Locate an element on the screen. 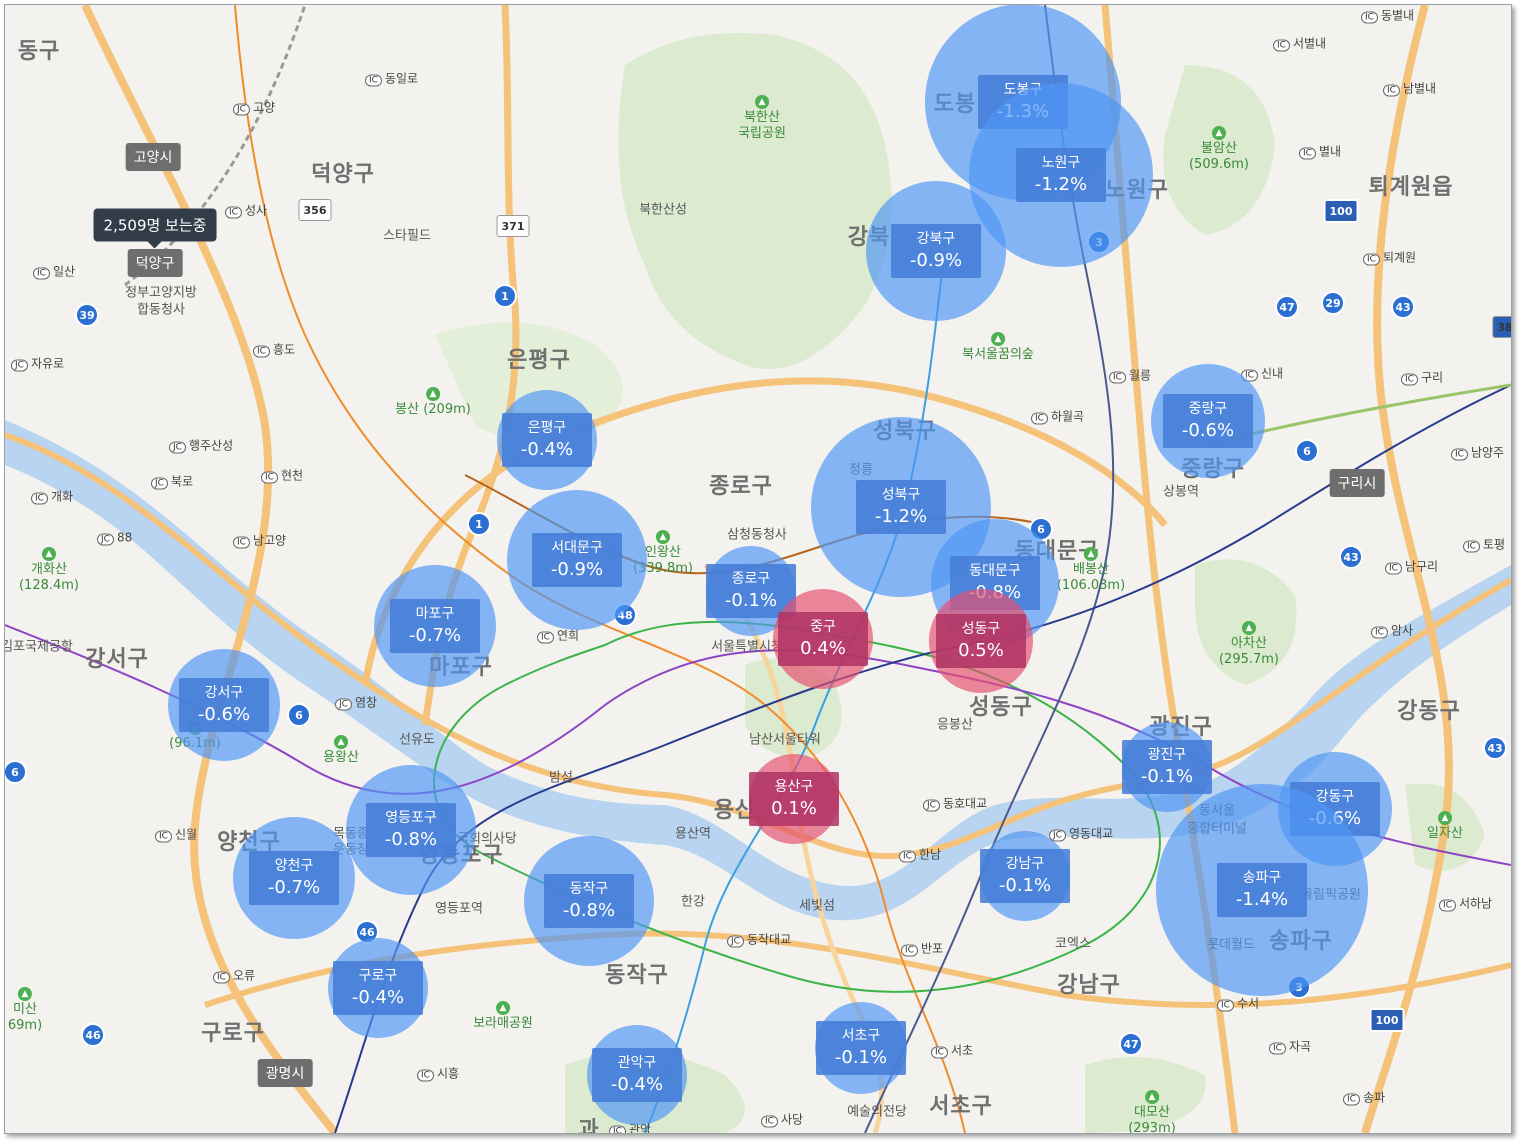  interchange-label: IC 서초 is located at coordinates (952, 1050).